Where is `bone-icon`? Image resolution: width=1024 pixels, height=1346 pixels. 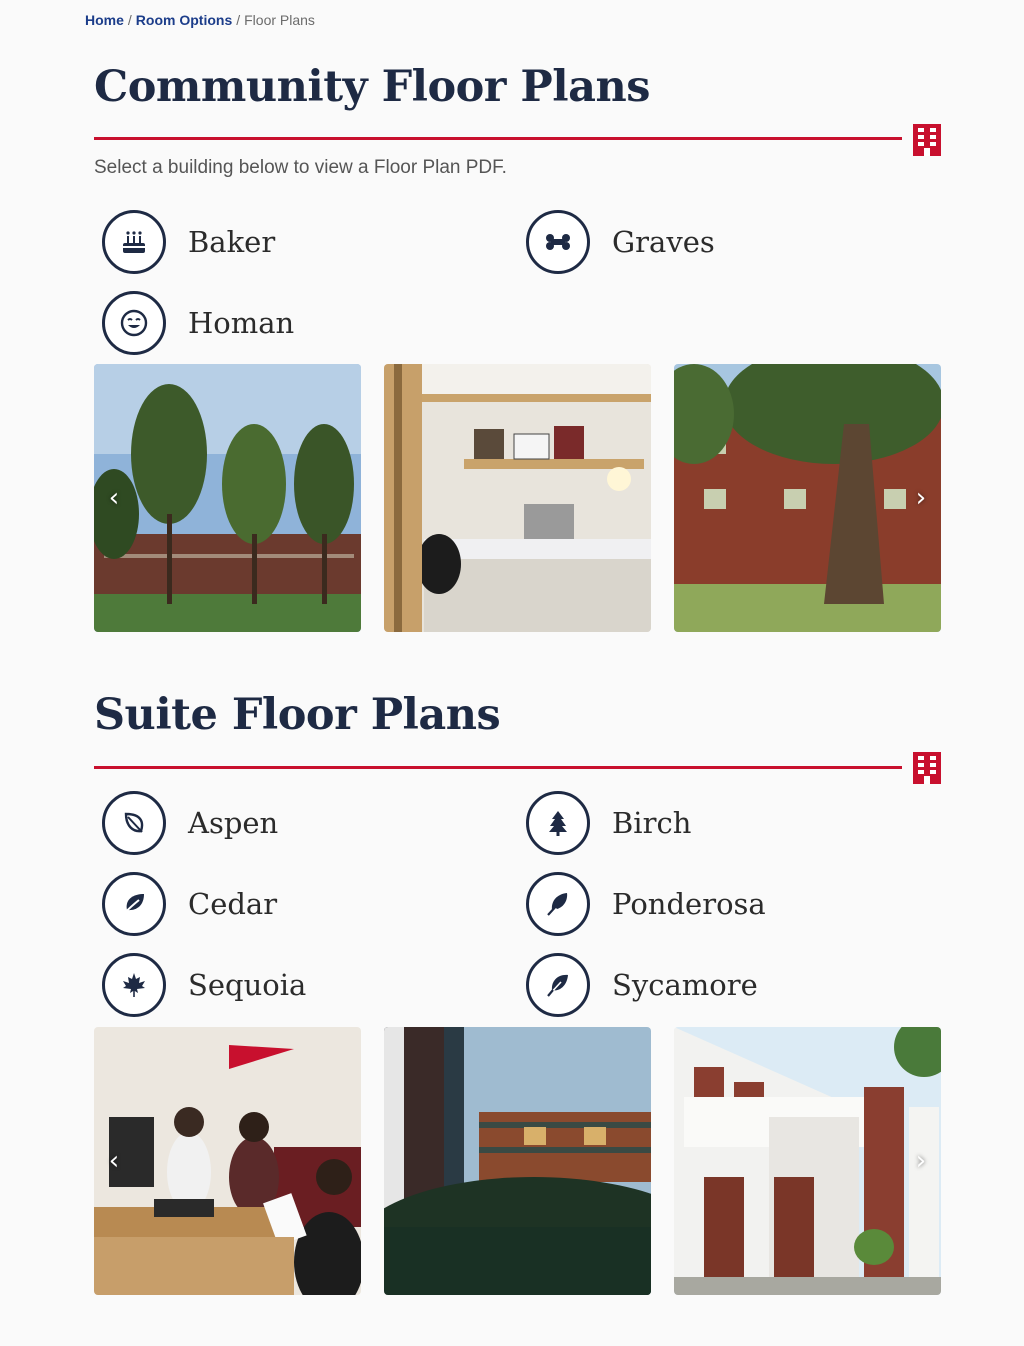 bone-icon is located at coordinates (558, 242).